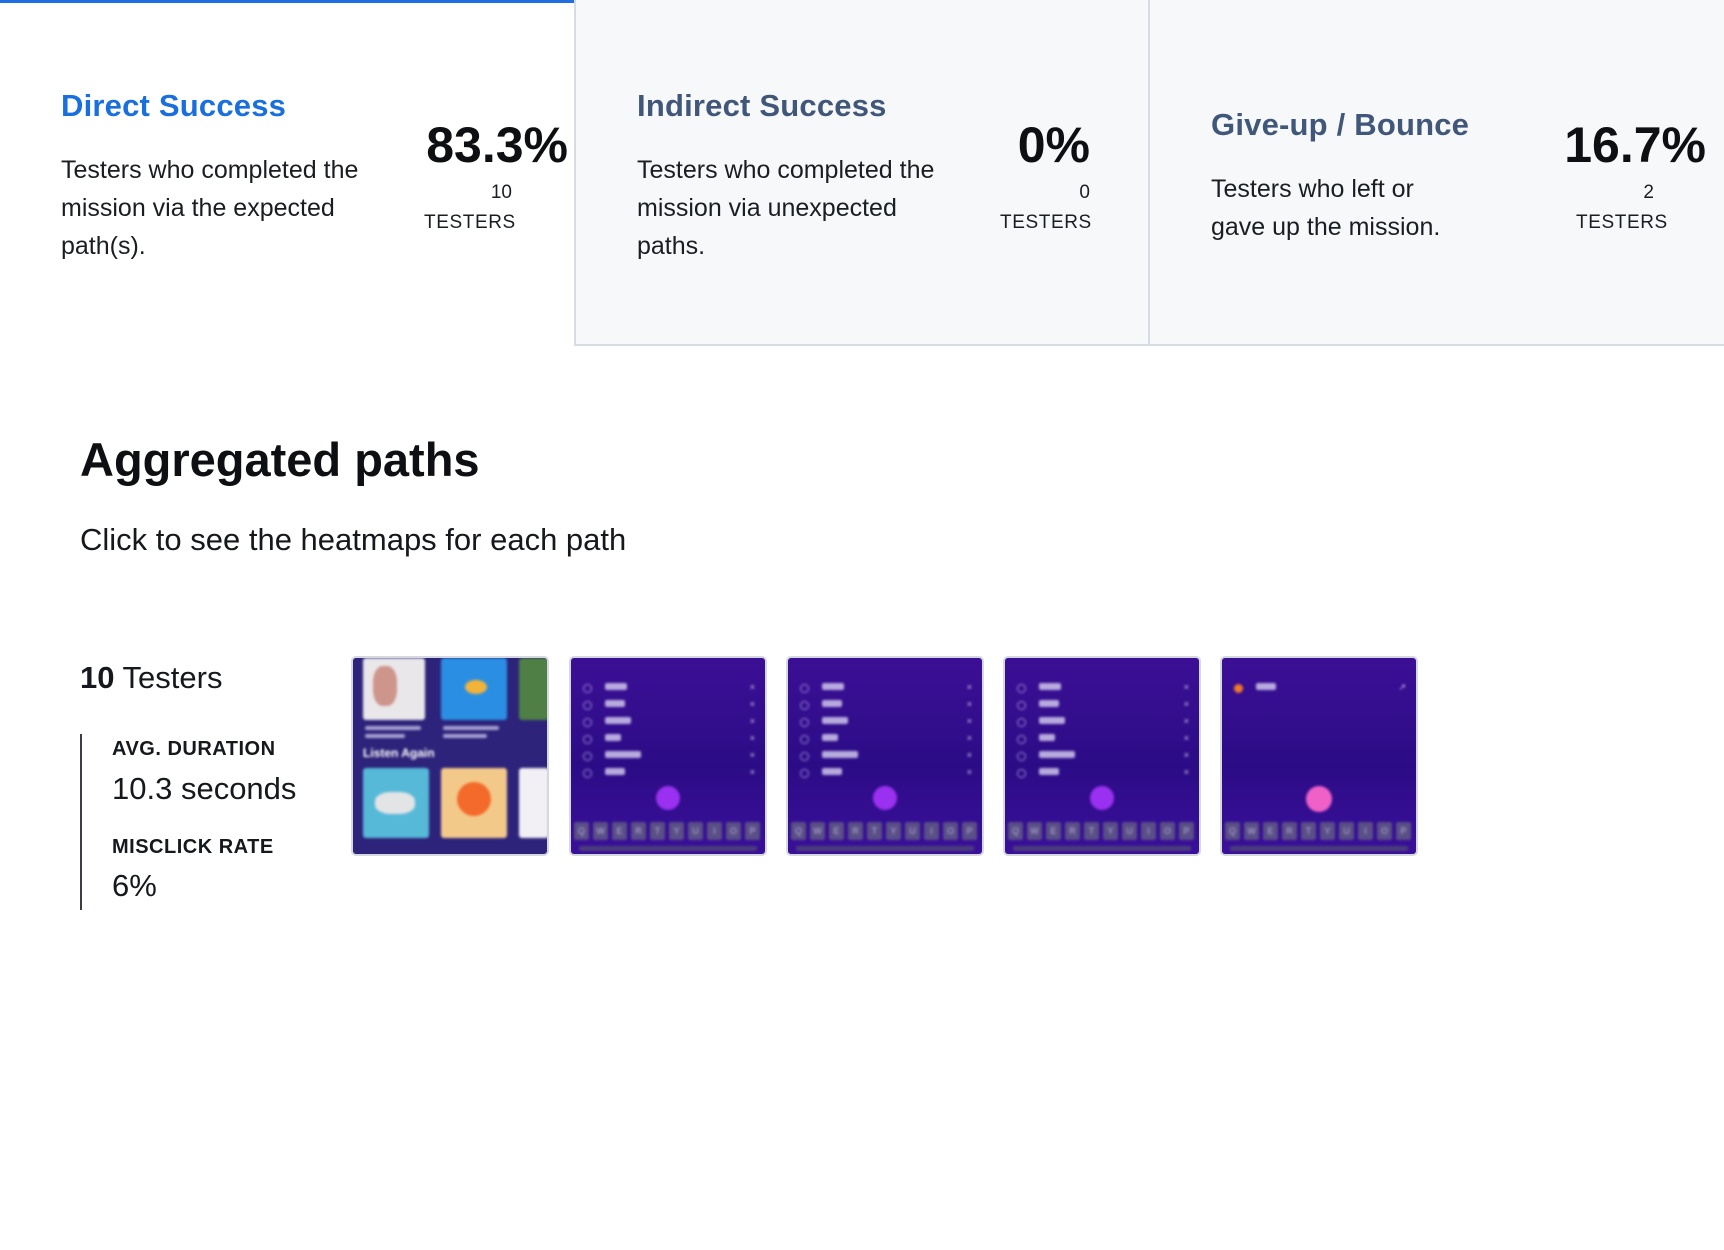 This screenshot has width=1724, height=1250. Describe the element at coordinates (194, 749) in the screenshot. I see `avg-duration-label: AVG. DURATION` at that location.